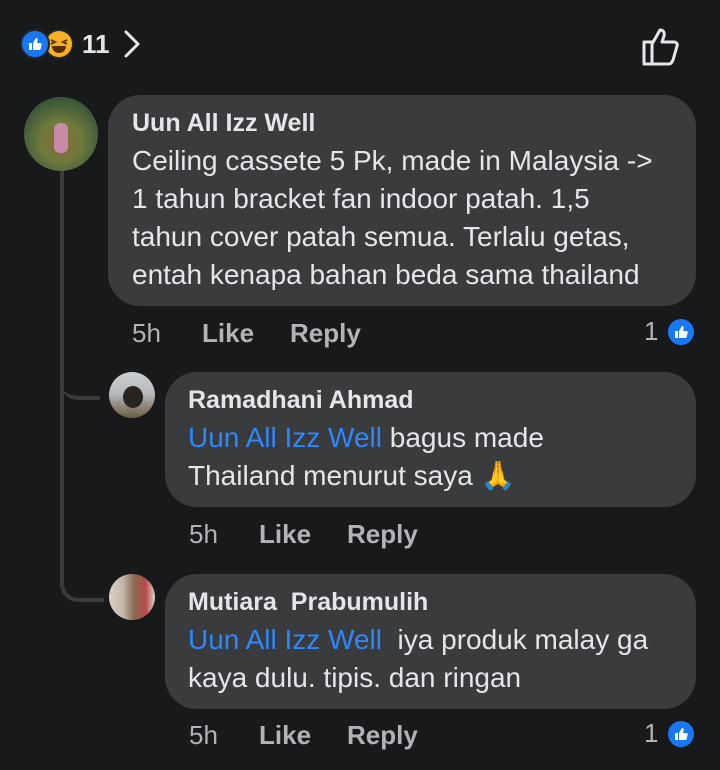  What do you see at coordinates (498, 475) in the screenshot?
I see `pray-emoji: 🙏` at bounding box center [498, 475].